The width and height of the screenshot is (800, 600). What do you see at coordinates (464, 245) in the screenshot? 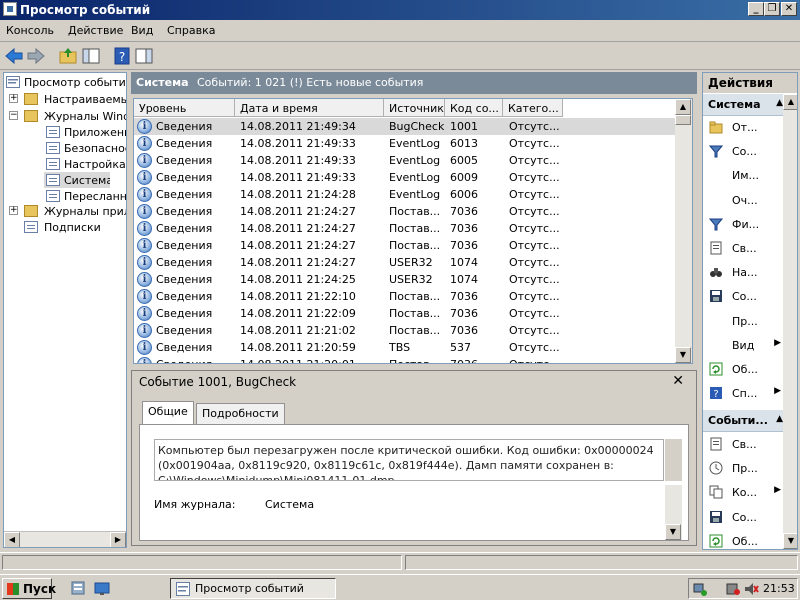
I see `row-event-id: 7036` at bounding box center [464, 245].